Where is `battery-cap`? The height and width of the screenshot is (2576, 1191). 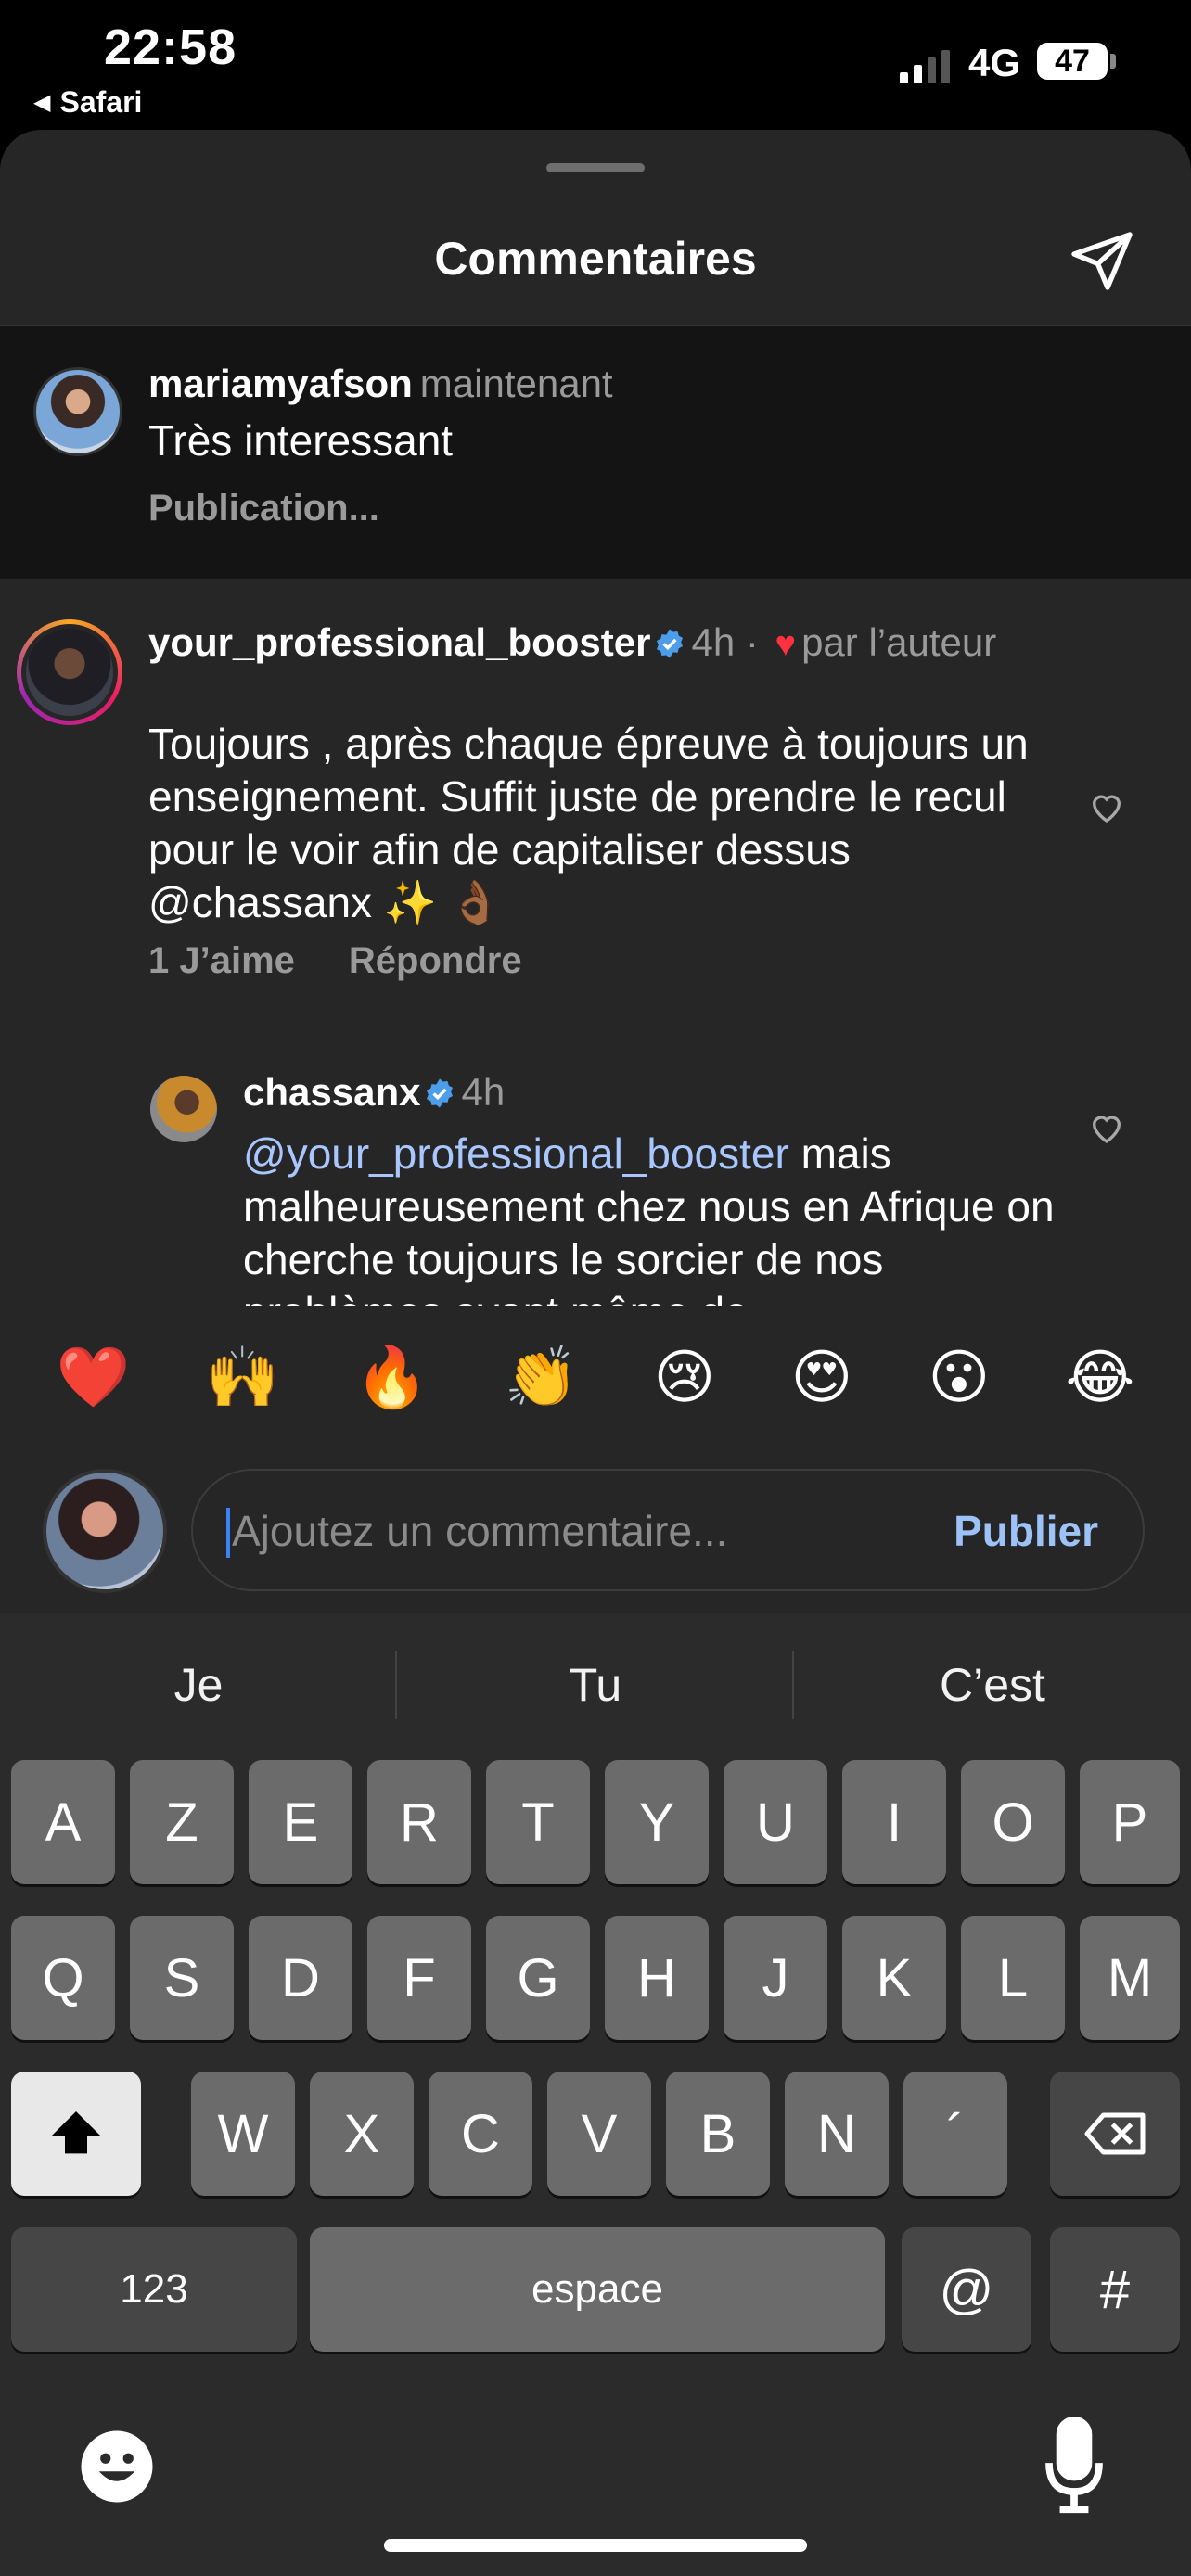 battery-cap is located at coordinates (1113, 61).